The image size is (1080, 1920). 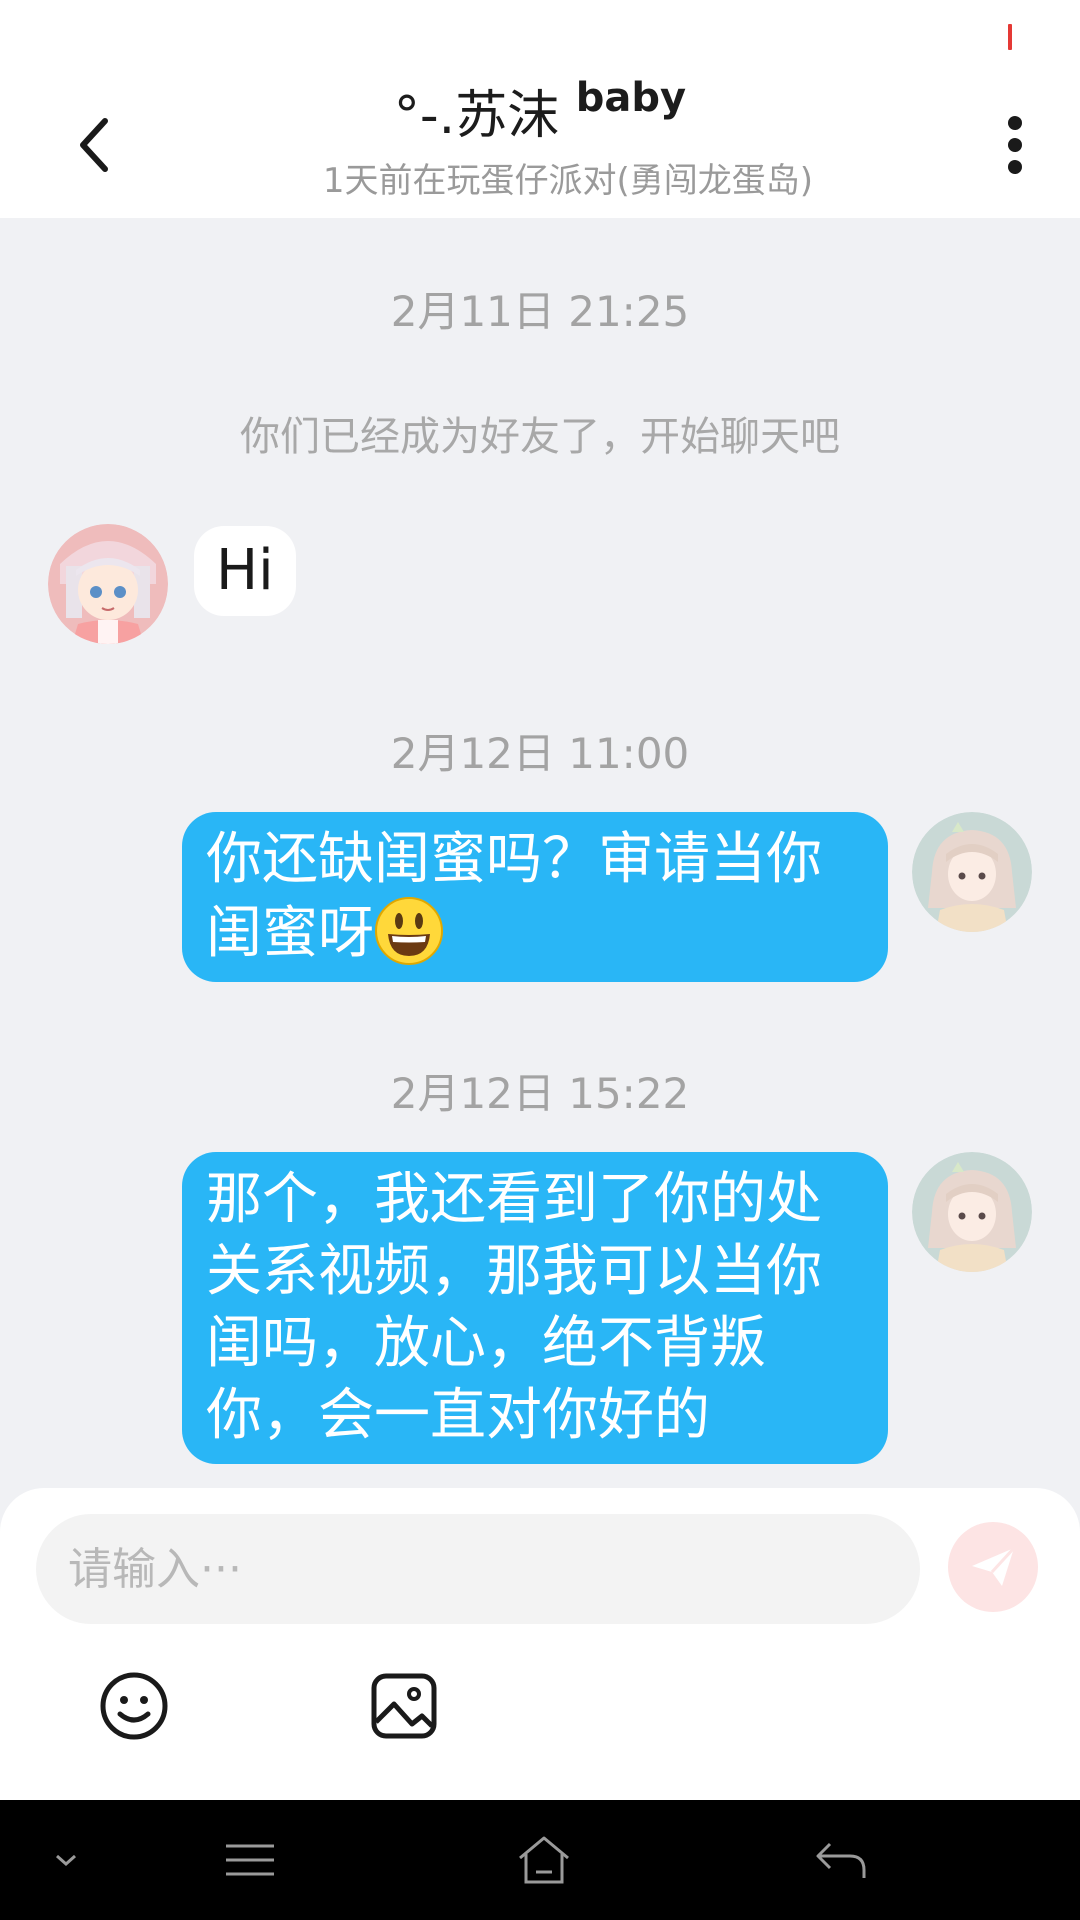 I want to click on smiley-emoji-icon, so click(x=409, y=931).